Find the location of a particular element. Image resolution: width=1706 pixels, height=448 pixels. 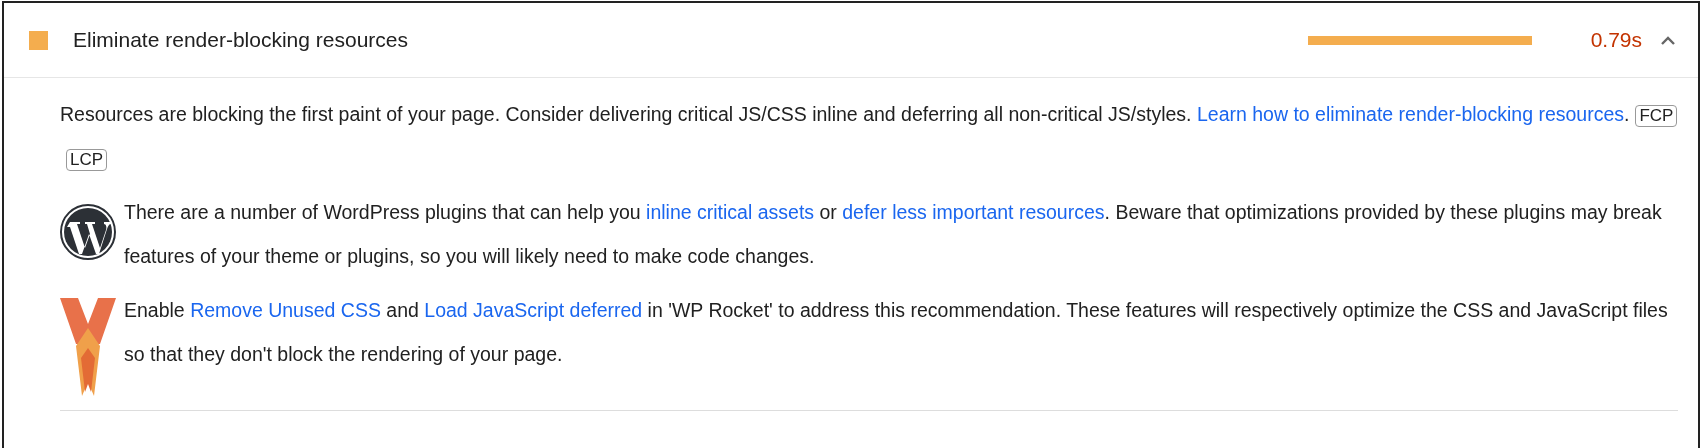

rocket-logo-icon is located at coordinates (88, 347).